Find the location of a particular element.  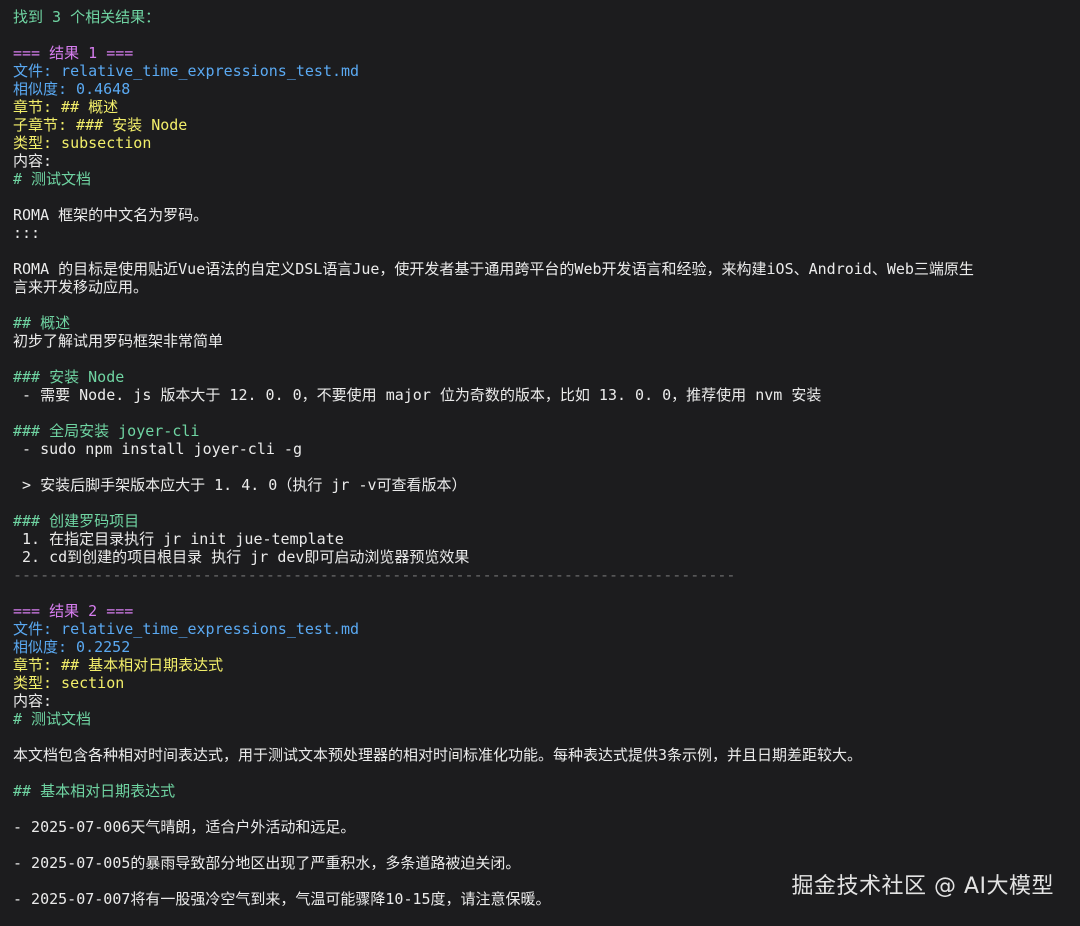

content-line: ::: is located at coordinates (27, 233).